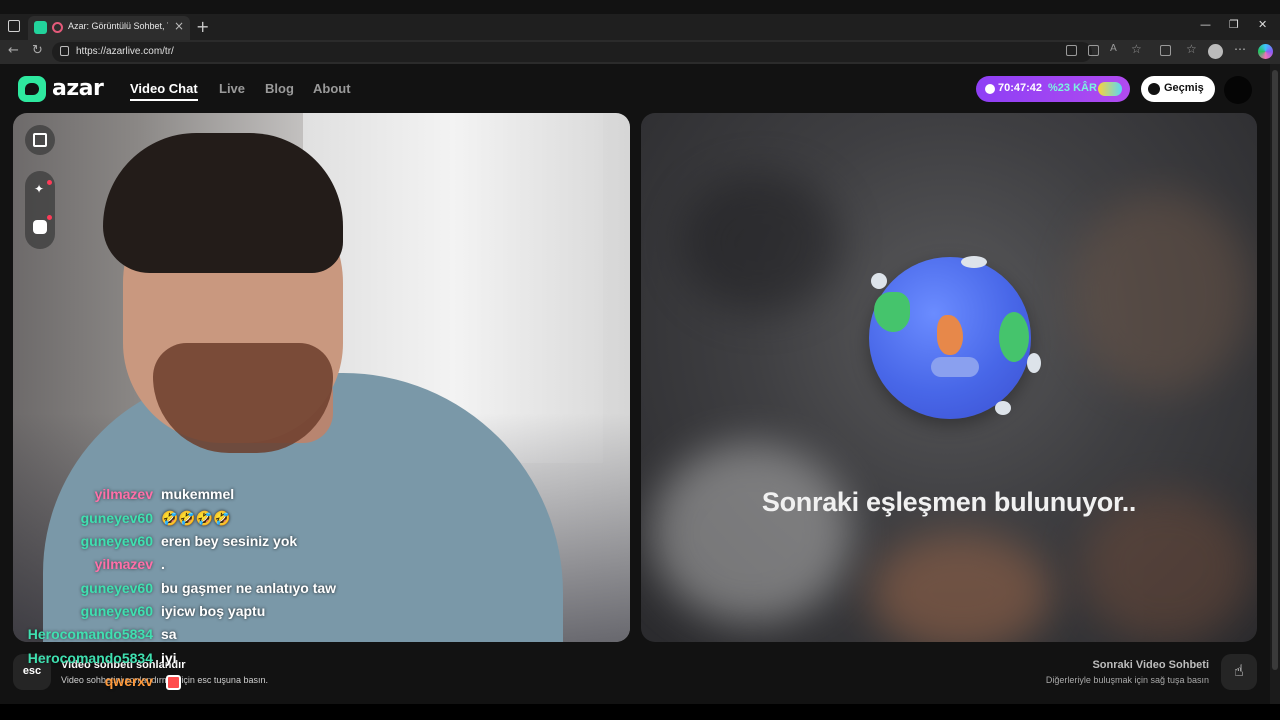  I want to click on video-icon, so click(1071, 50).